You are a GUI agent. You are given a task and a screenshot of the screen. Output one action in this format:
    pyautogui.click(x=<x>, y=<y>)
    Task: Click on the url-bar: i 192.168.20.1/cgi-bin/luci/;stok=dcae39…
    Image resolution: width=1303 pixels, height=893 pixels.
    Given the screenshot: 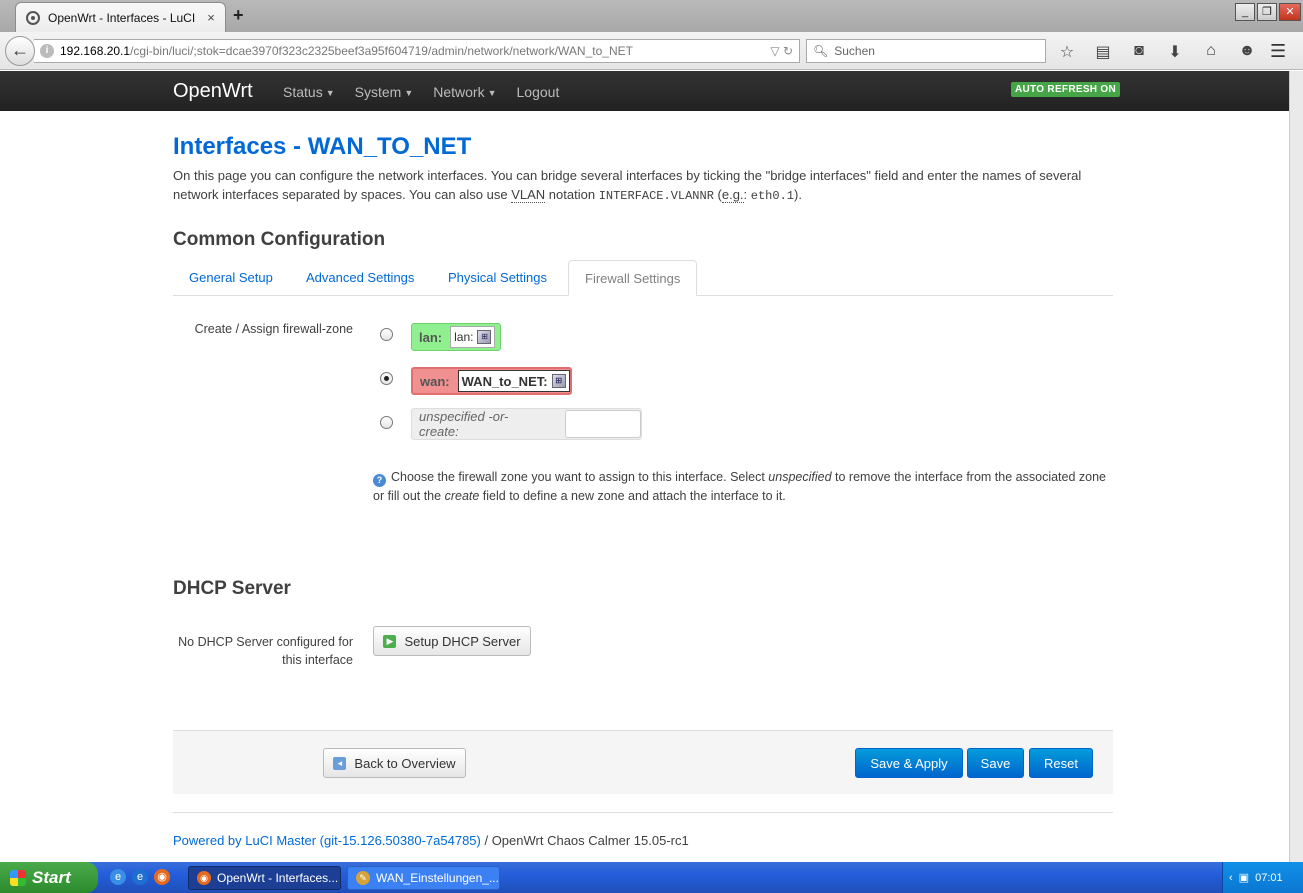 What is the action you would take?
    pyautogui.click(x=417, y=51)
    